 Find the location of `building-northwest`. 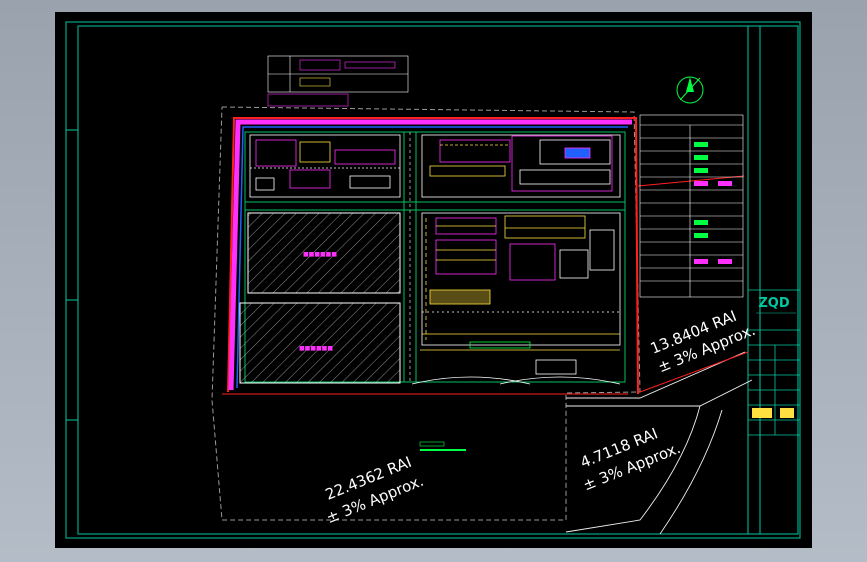

building-northwest is located at coordinates (325, 166).